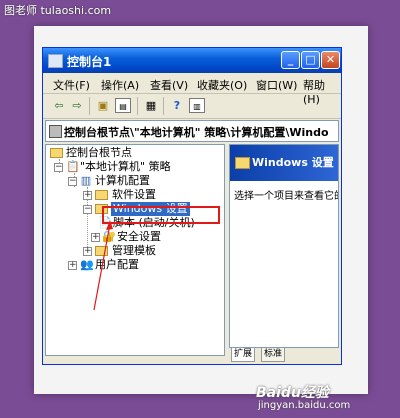 The image size is (400, 418). Describe the element at coordinates (290, 60) in the screenshot. I see `minimize-button: _` at that location.